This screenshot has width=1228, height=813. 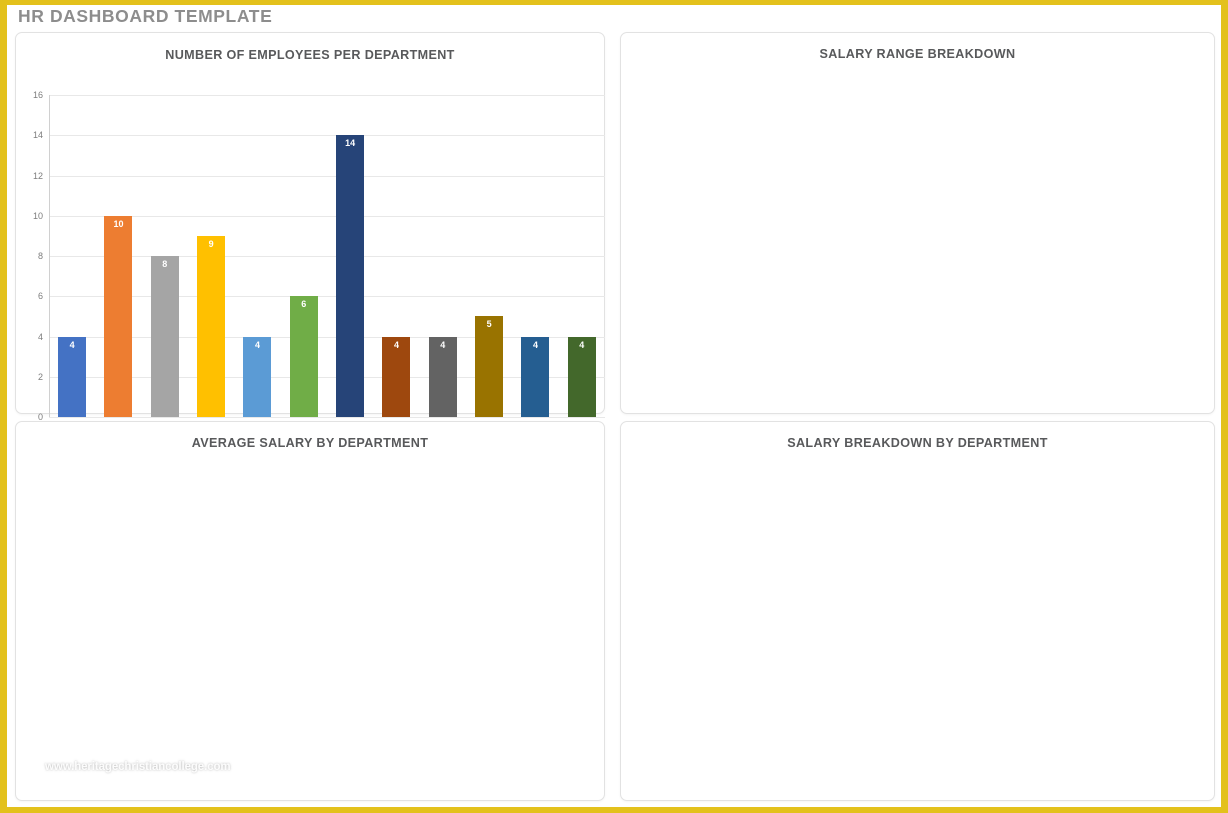 I want to click on bar-value-label: 8, so click(x=165, y=264).